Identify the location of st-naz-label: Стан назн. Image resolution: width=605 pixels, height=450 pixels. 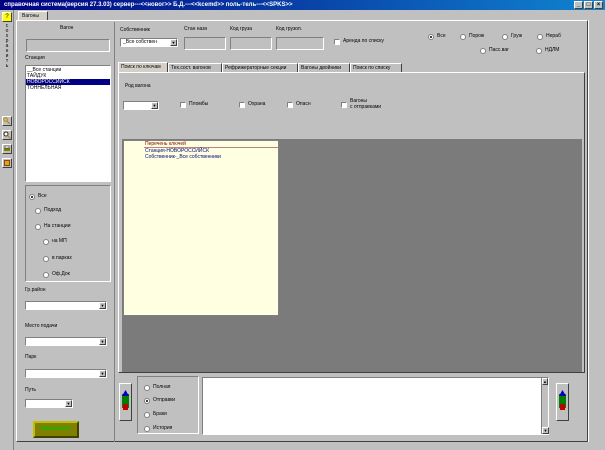
(196, 29).